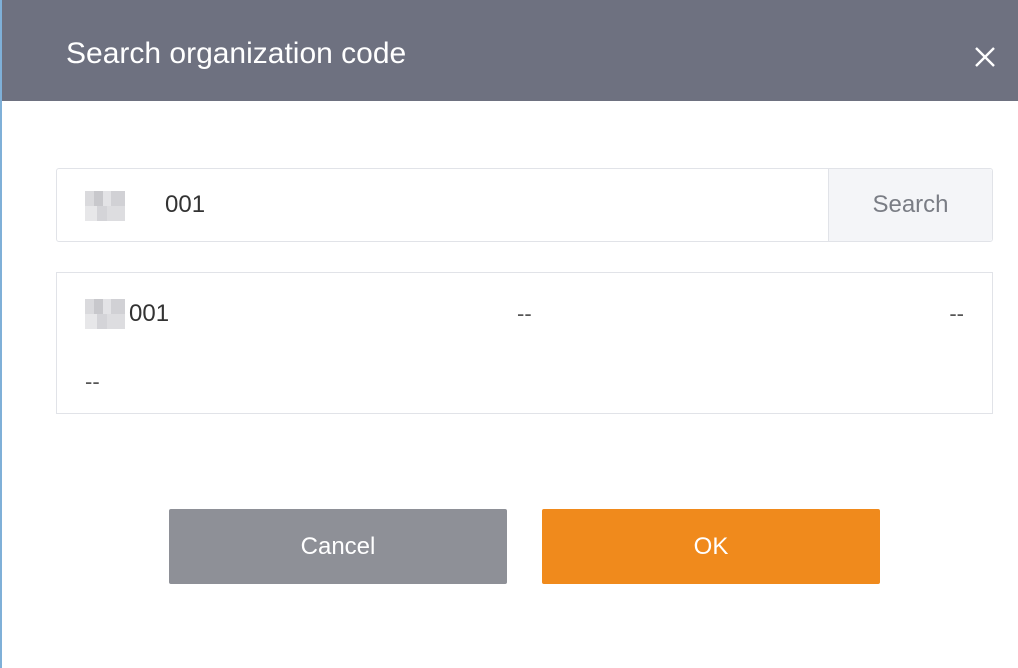  What do you see at coordinates (910, 205) in the screenshot?
I see `search-button: Search` at bounding box center [910, 205].